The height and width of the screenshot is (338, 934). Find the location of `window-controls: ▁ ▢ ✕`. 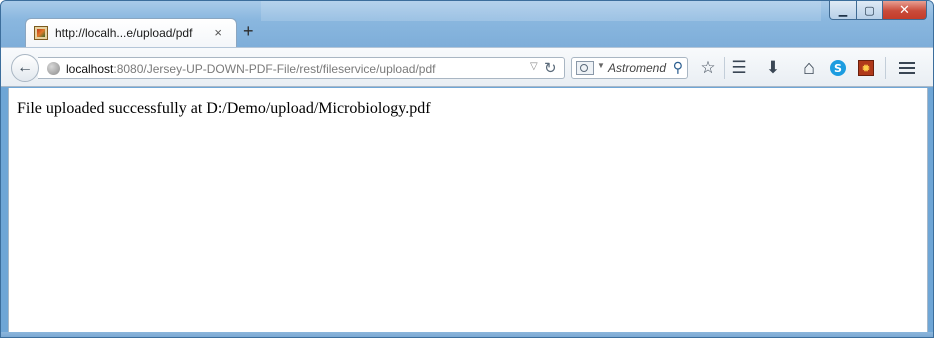

window-controls: ▁ ▢ ✕ is located at coordinates (878, 11).